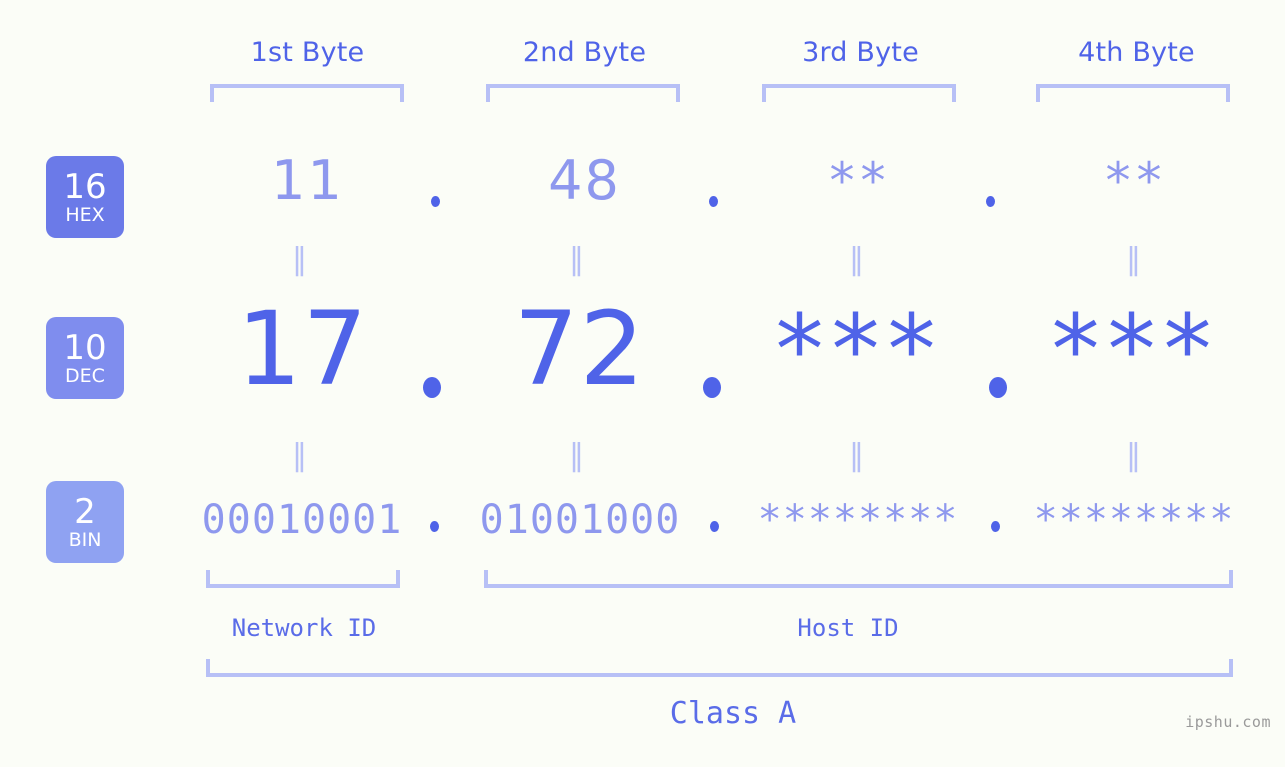  What do you see at coordinates (1136, 181) in the screenshot?
I see `hex-byte-4: **` at bounding box center [1136, 181].